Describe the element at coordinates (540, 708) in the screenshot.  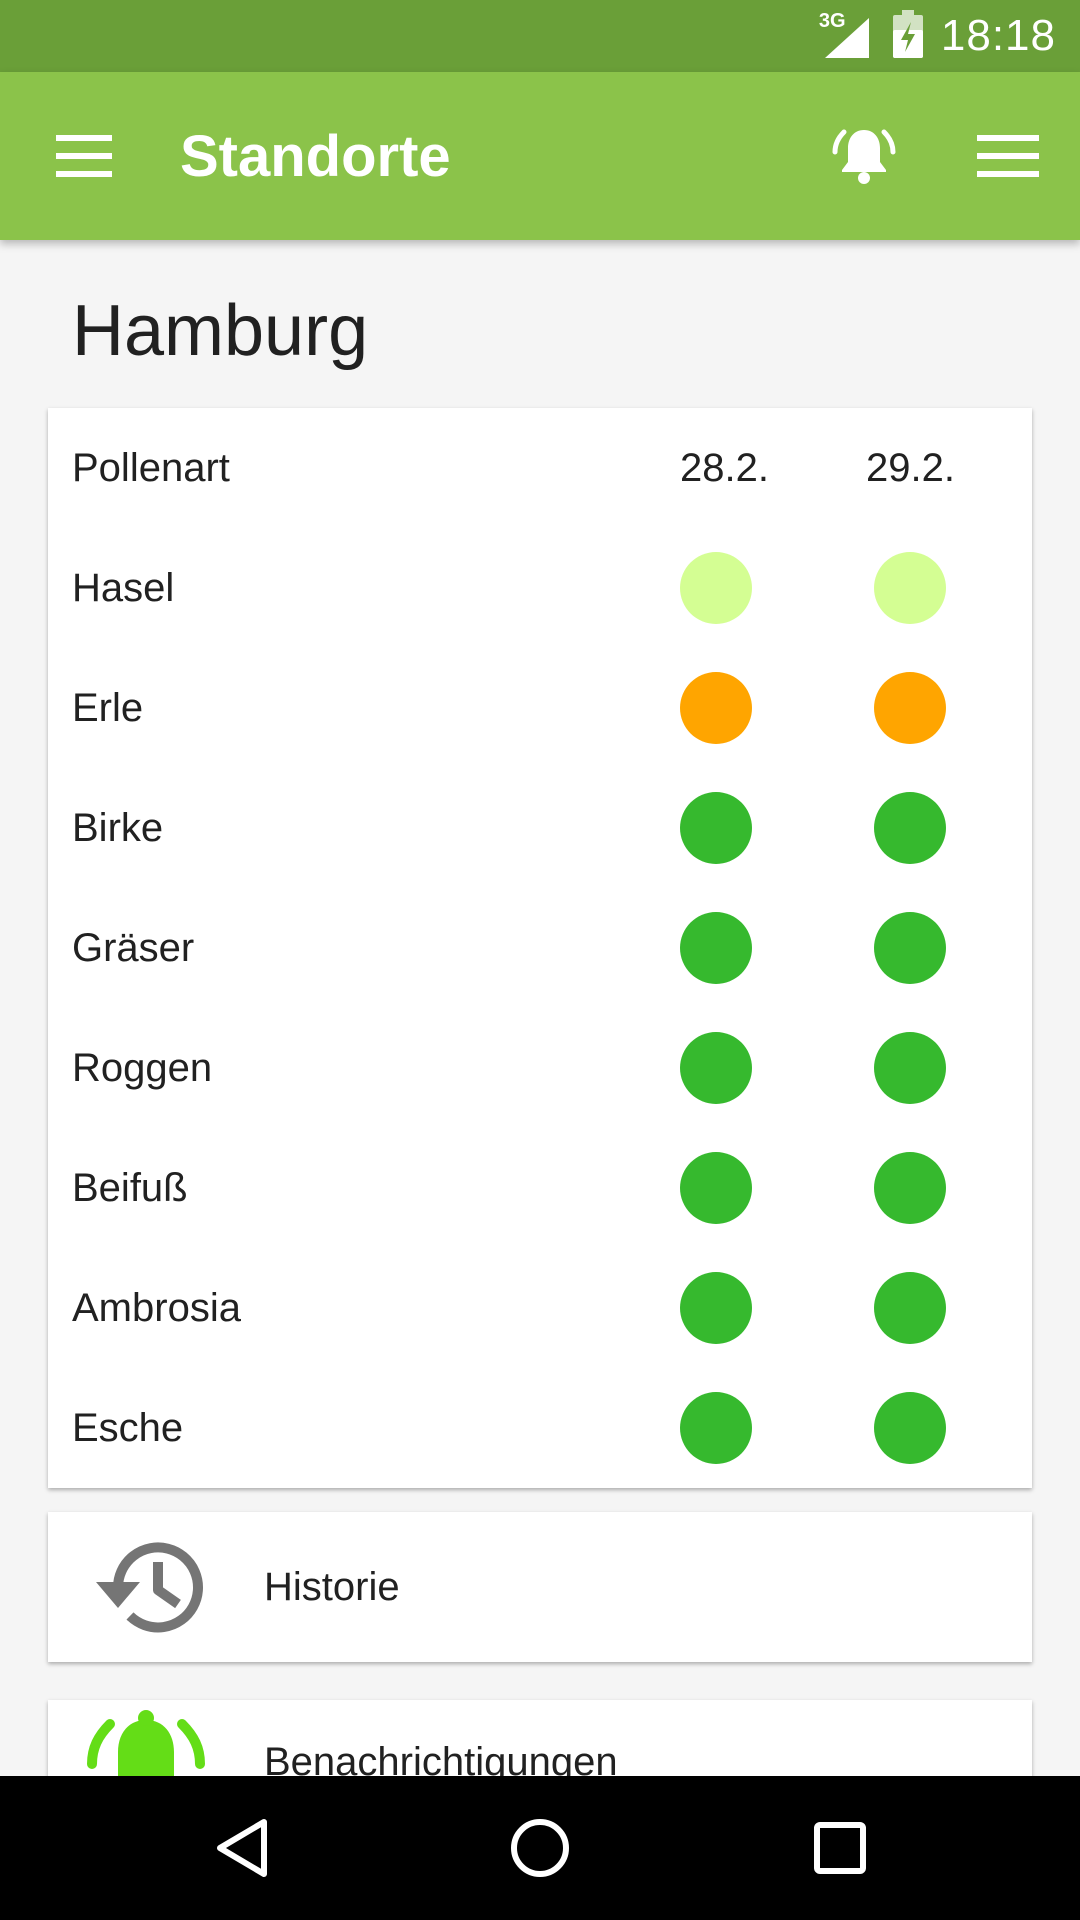
I see `table-row: Erle` at that location.